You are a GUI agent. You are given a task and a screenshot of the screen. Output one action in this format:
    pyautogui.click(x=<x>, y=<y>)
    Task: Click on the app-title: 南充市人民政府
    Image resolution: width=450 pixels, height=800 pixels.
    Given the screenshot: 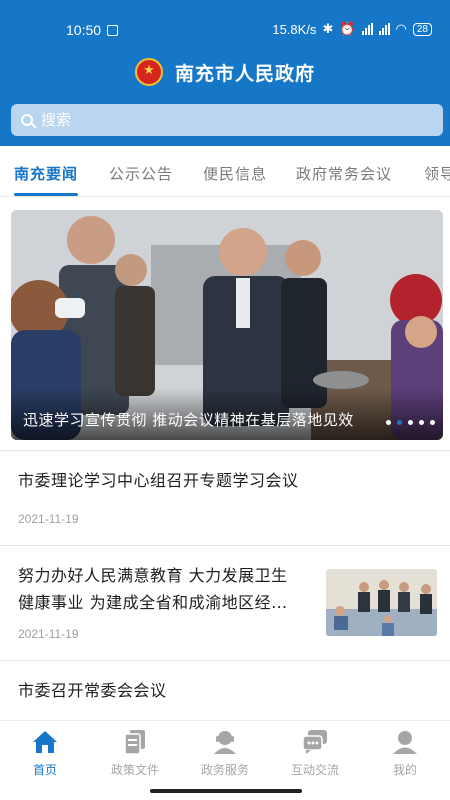 What is the action you would take?
    pyautogui.click(x=244, y=73)
    